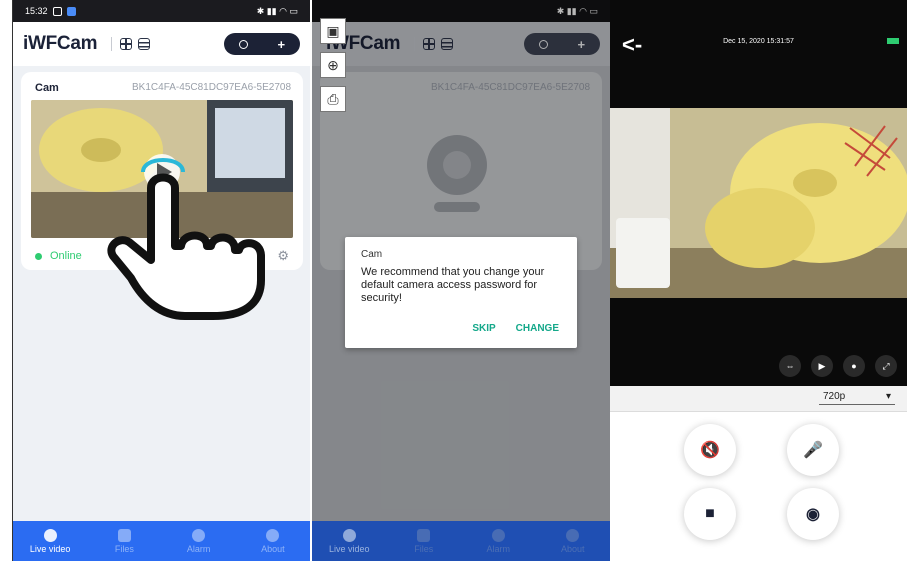  Describe the element at coordinates (36, 11) in the screenshot. I see `status-time: 15:32` at that location.